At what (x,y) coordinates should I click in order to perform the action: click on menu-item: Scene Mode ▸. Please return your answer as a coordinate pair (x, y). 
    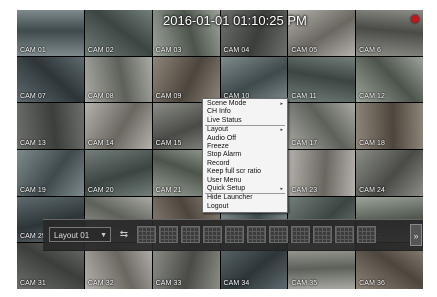
    Looking at the image, I should click on (245, 104).